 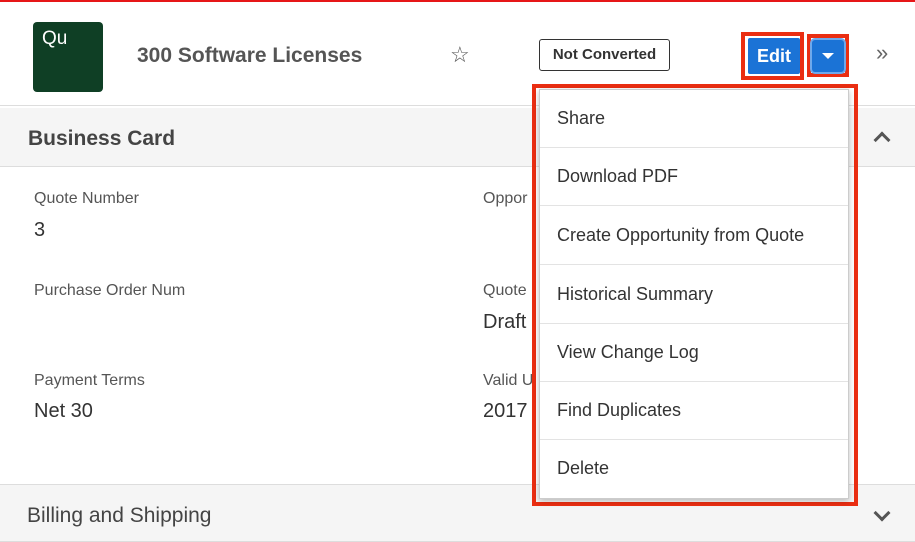 I want to click on menu-item-download-pdf: Download PDF, so click(x=694, y=177).